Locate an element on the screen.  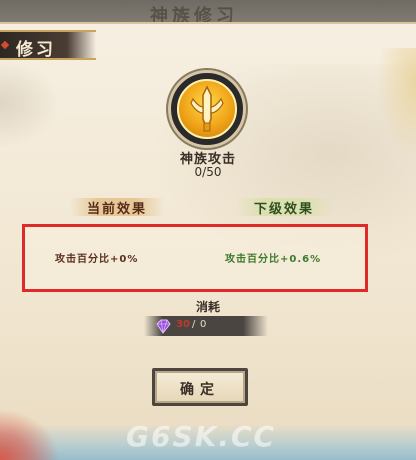
decoration-right is located at coordinates (396, 103).